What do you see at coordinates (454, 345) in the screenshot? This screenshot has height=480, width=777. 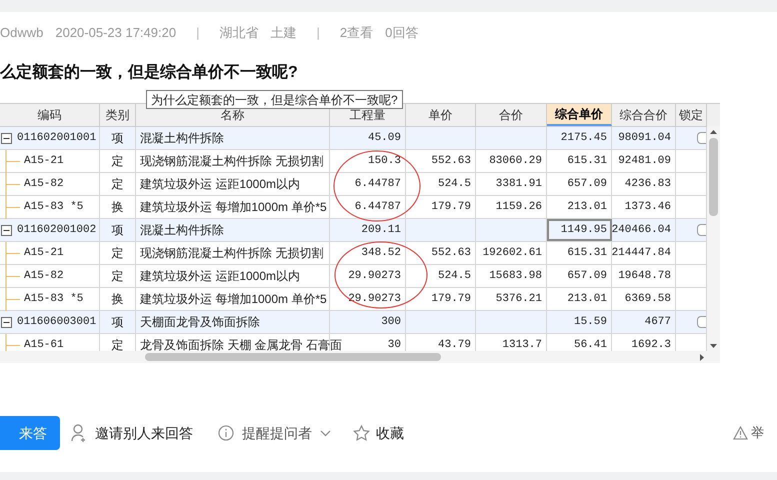 I see `table-cell-text: 43.79` at bounding box center [454, 345].